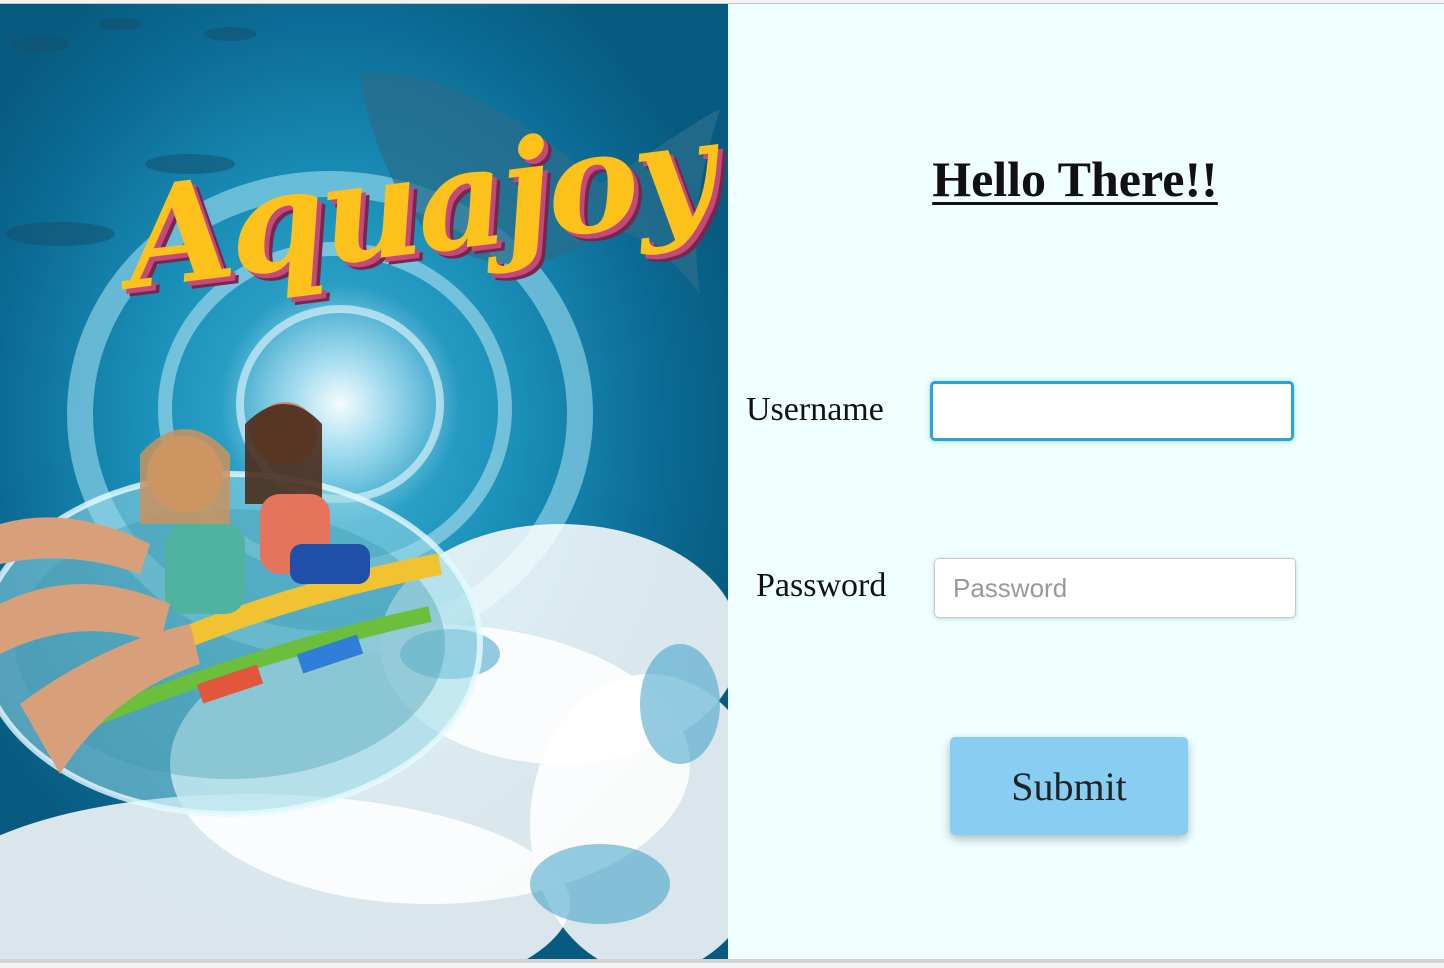 This screenshot has height=968, width=1444. Describe the element at coordinates (1069, 786) in the screenshot. I see `submit-button: Submit` at that location.